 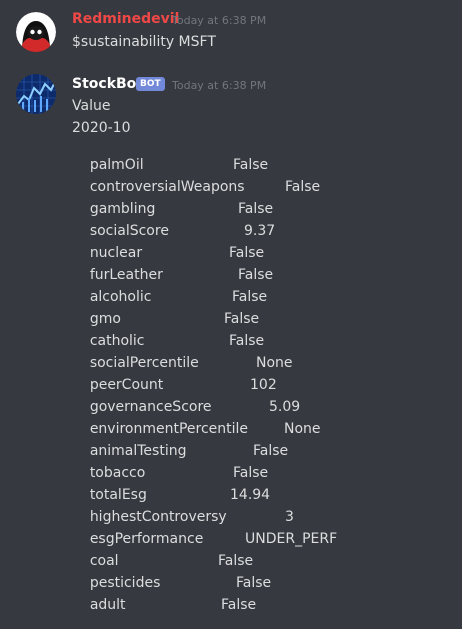 What do you see at coordinates (168, 333) in the screenshot?
I see `data-row: catholic False` at bounding box center [168, 333].